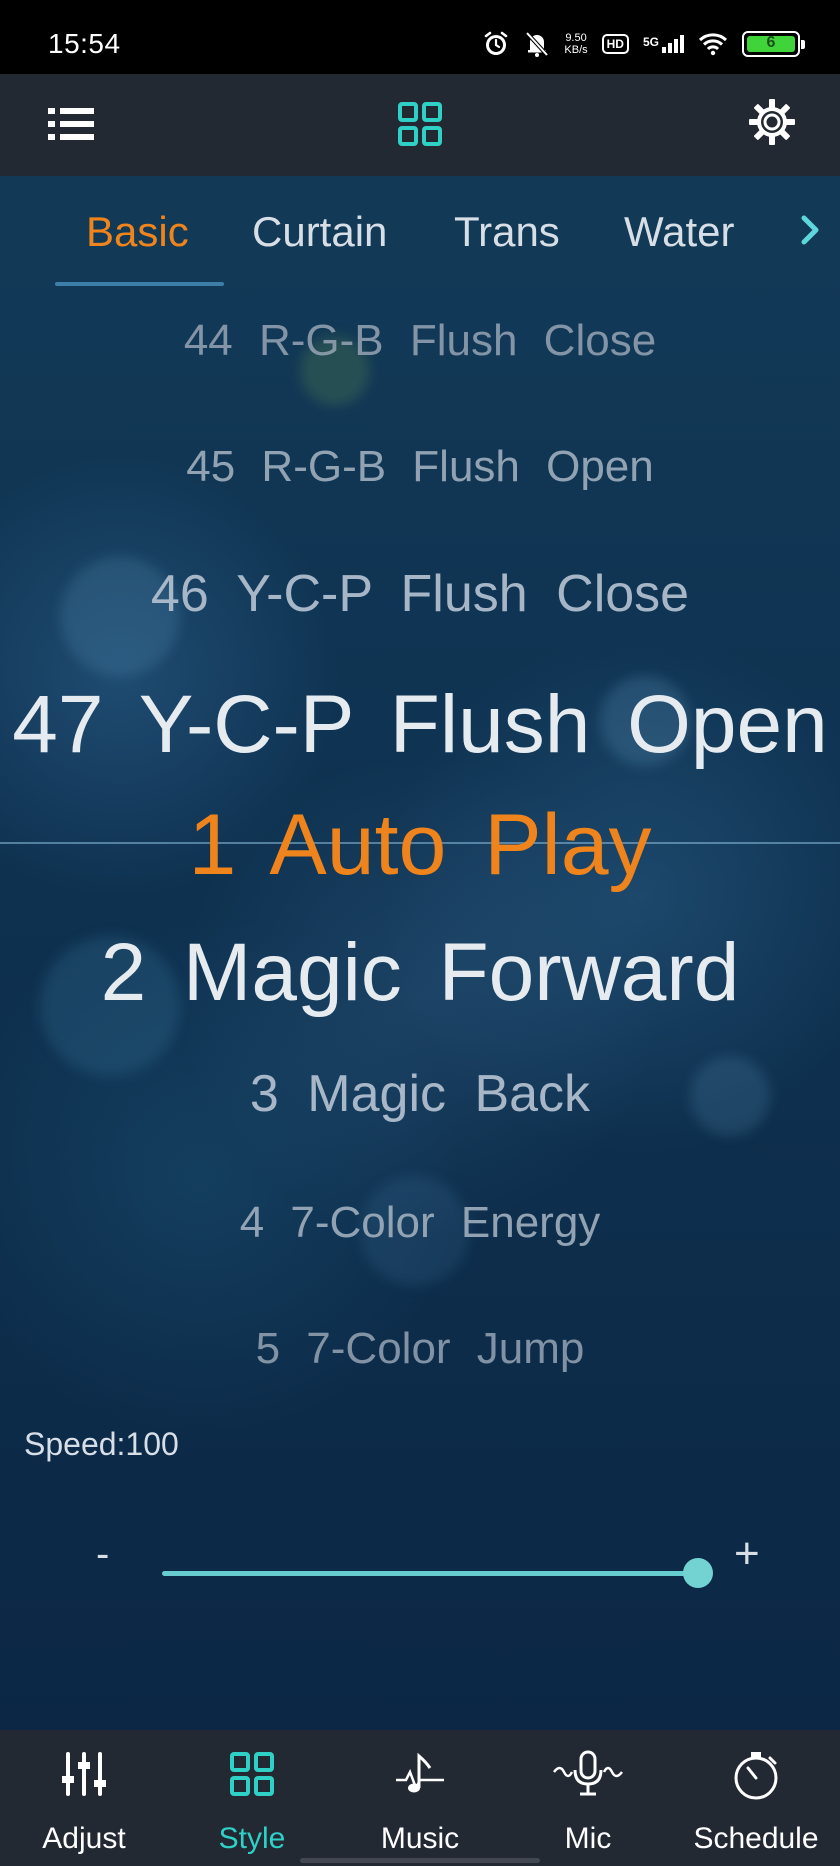 The image size is (840, 1866). I want to click on active-tab-indicator, so click(139, 284).